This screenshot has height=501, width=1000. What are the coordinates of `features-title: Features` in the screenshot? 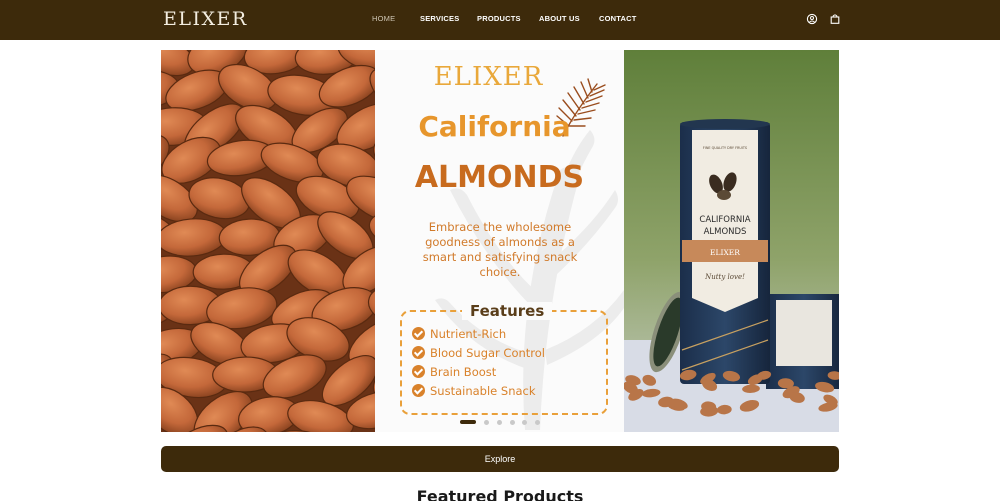 It's located at (507, 311).